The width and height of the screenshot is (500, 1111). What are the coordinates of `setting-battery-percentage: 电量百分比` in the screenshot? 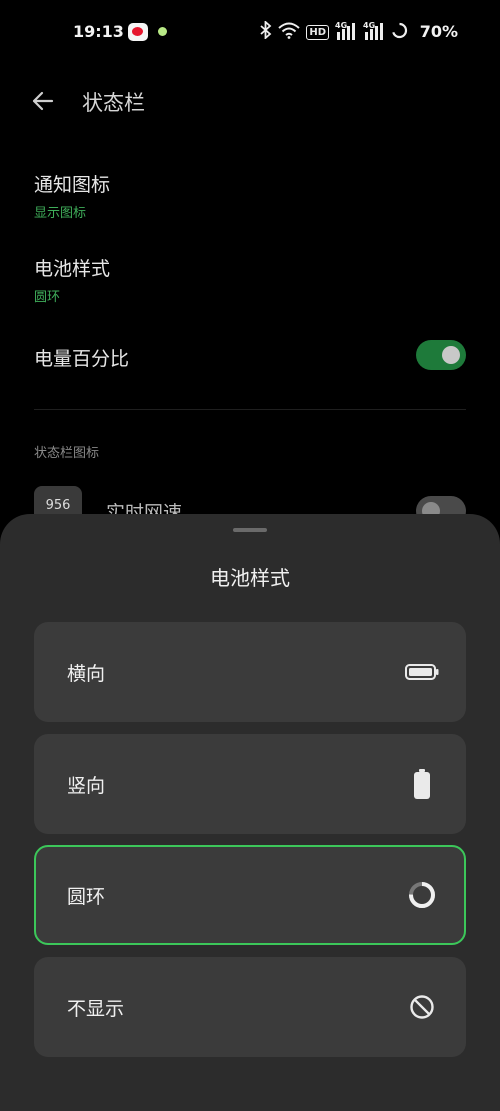 It's located at (250, 356).